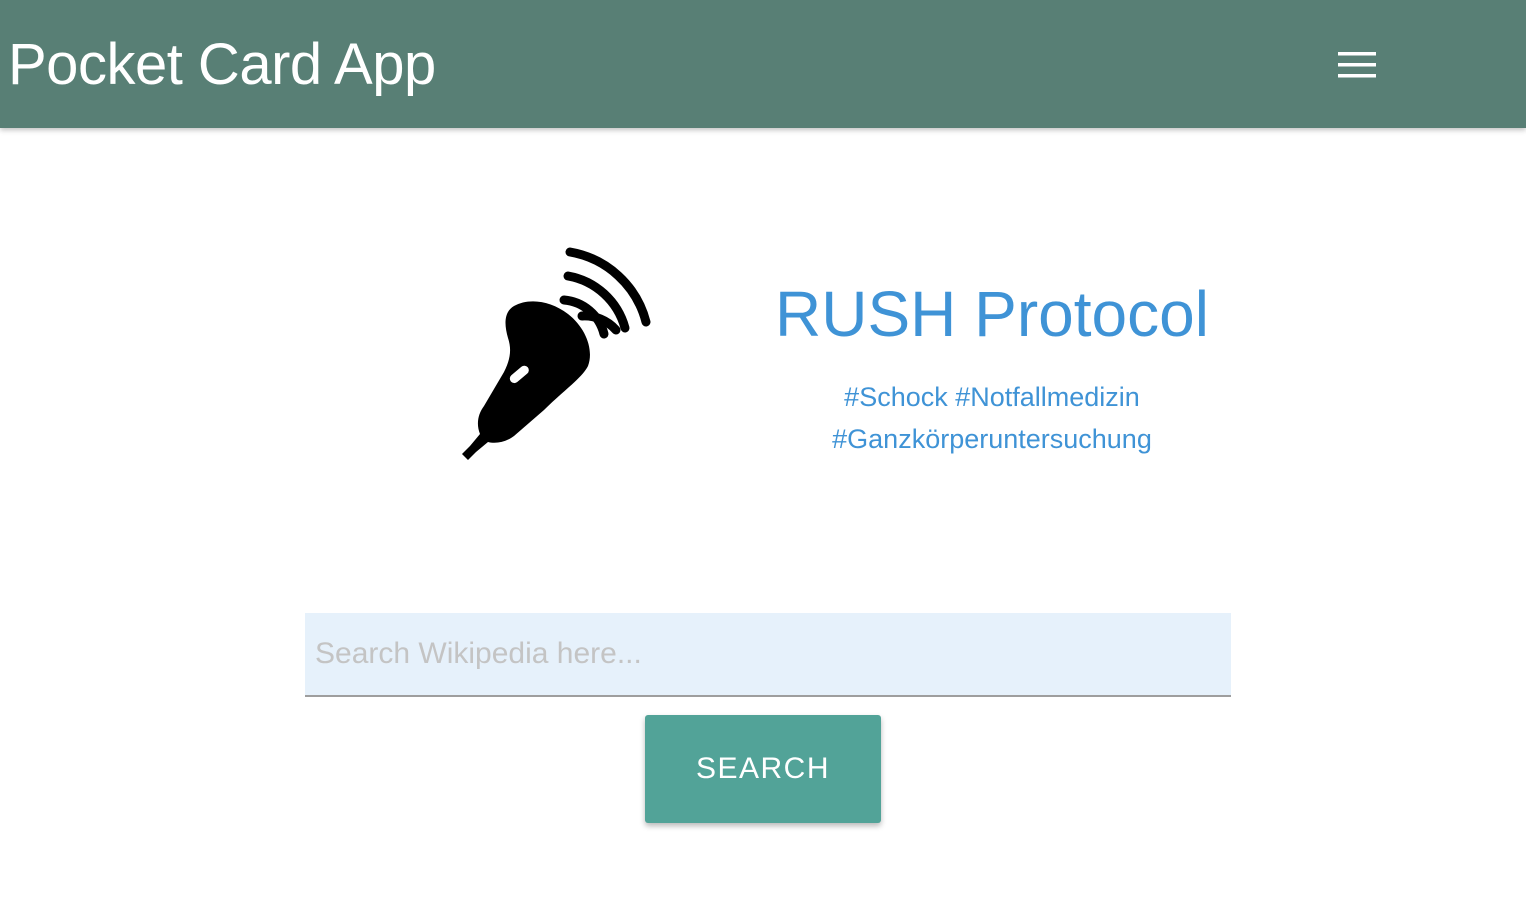 This screenshot has width=1526, height=902. I want to click on search-input, so click(768, 655).